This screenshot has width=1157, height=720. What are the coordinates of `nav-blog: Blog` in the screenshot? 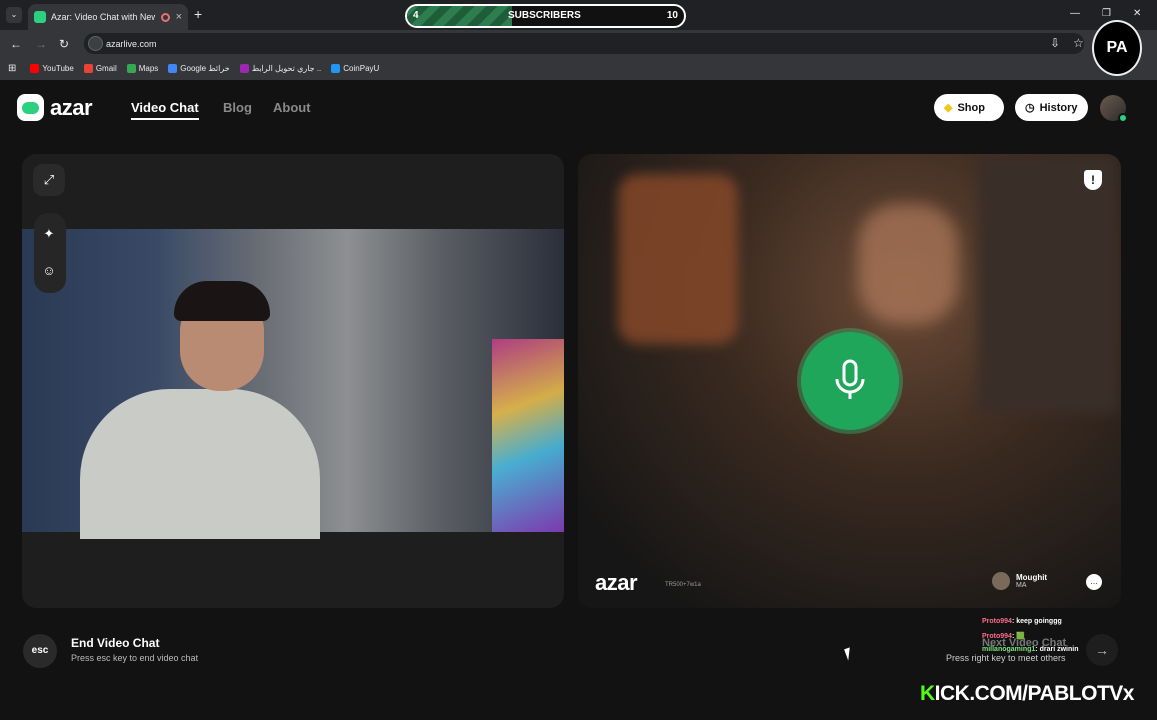 It's located at (237, 107).